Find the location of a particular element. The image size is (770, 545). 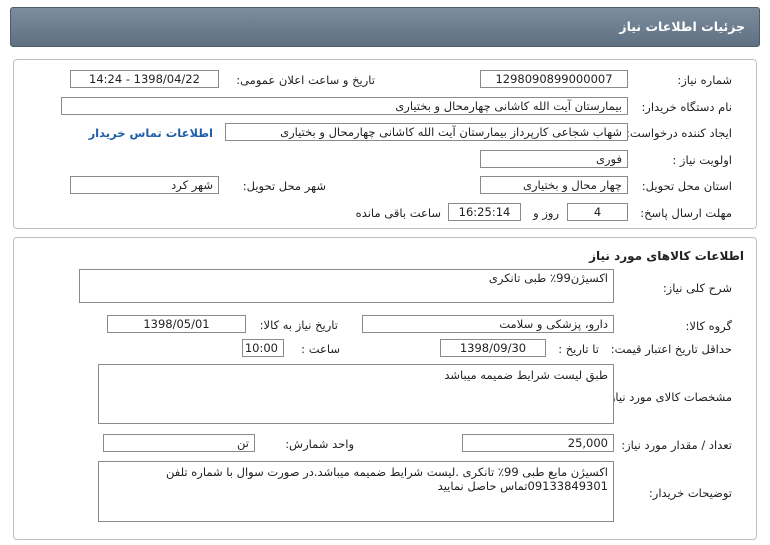

deadline-time-field: 16:25:14 is located at coordinates (484, 212).